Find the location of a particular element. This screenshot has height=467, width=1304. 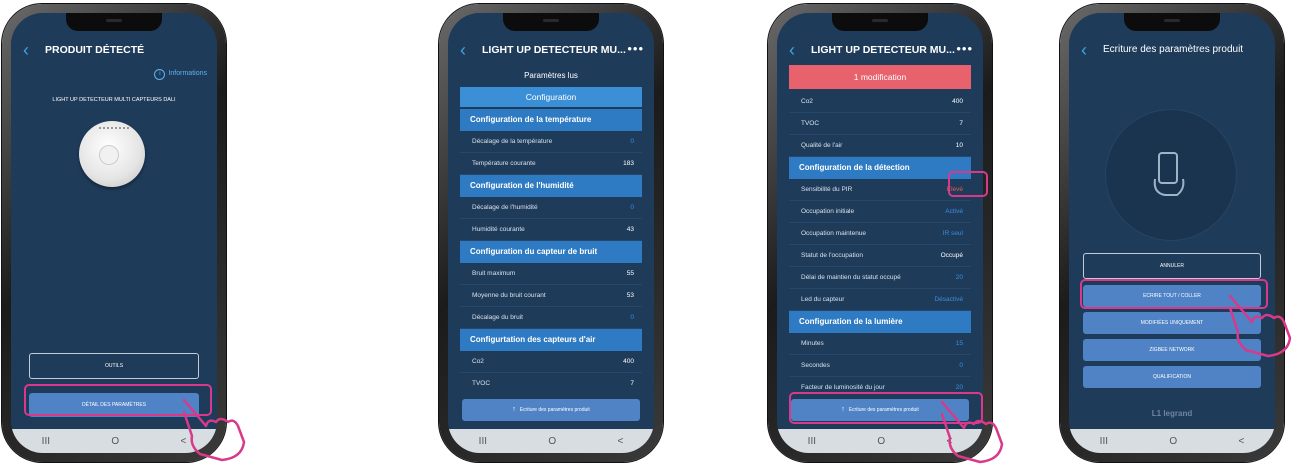

param-label: Décalage de l'humidité is located at coordinates (505, 207).